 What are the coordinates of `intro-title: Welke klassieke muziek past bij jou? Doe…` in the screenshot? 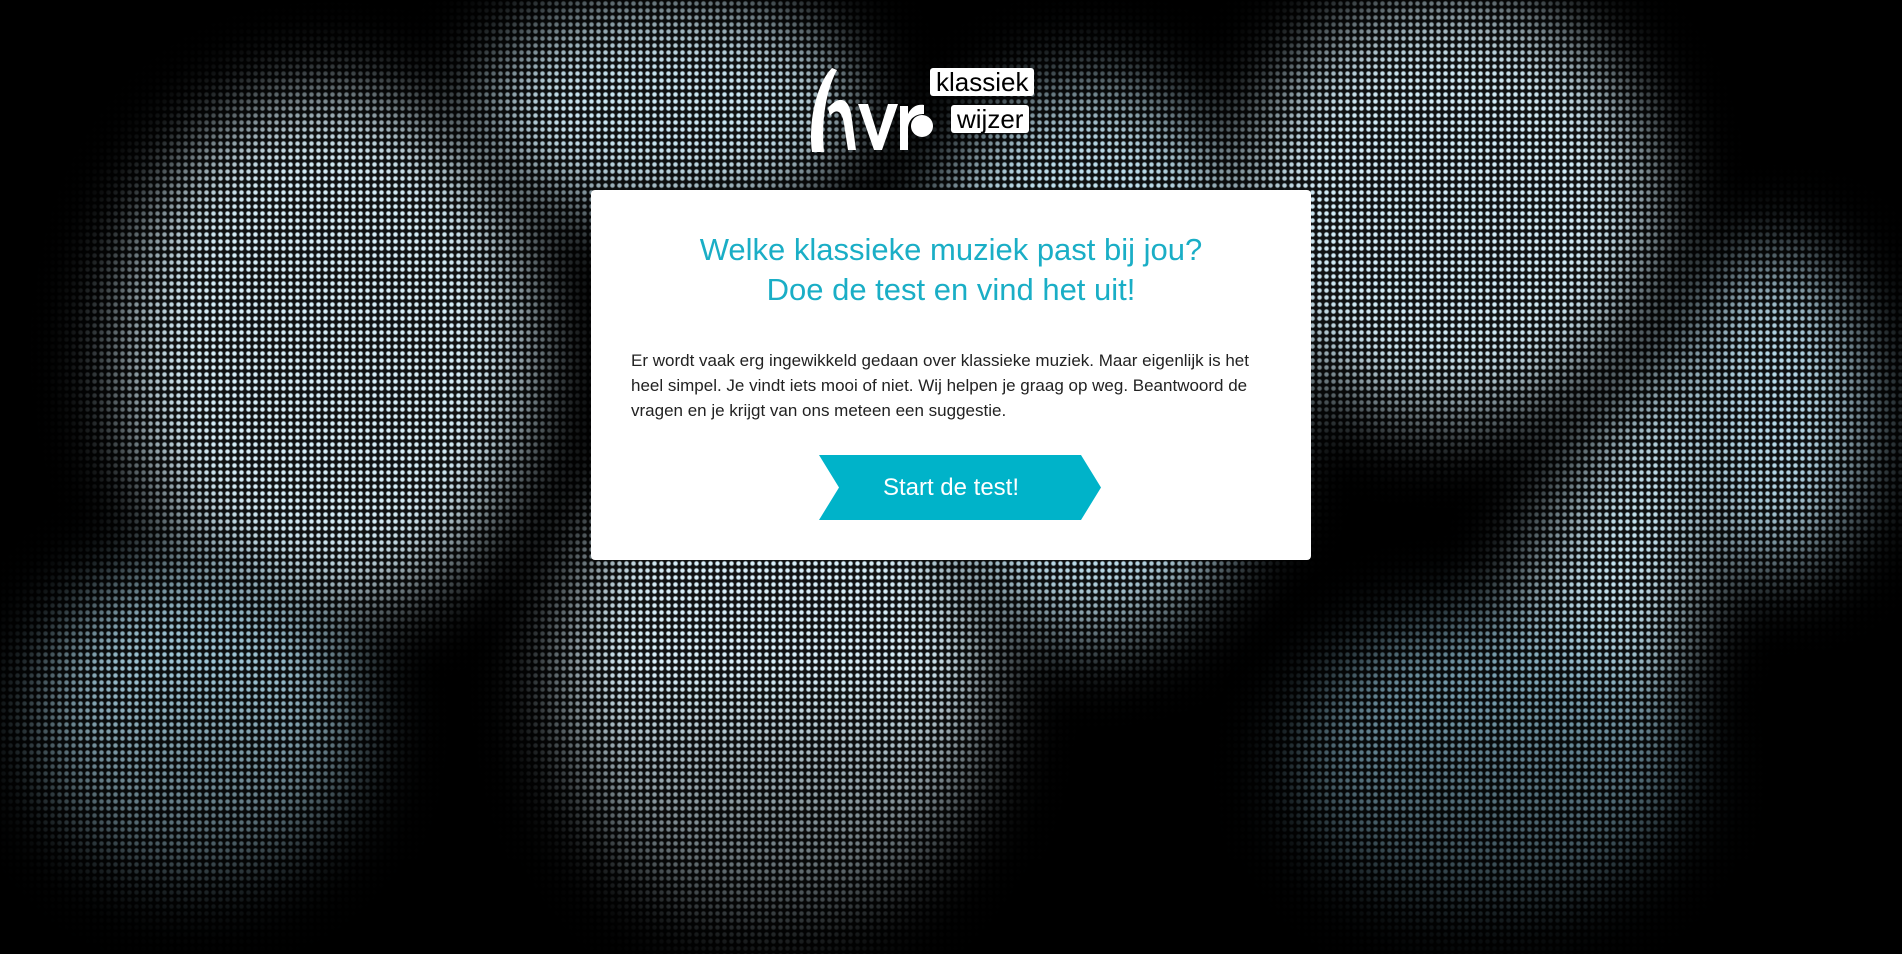 It's located at (951, 270).